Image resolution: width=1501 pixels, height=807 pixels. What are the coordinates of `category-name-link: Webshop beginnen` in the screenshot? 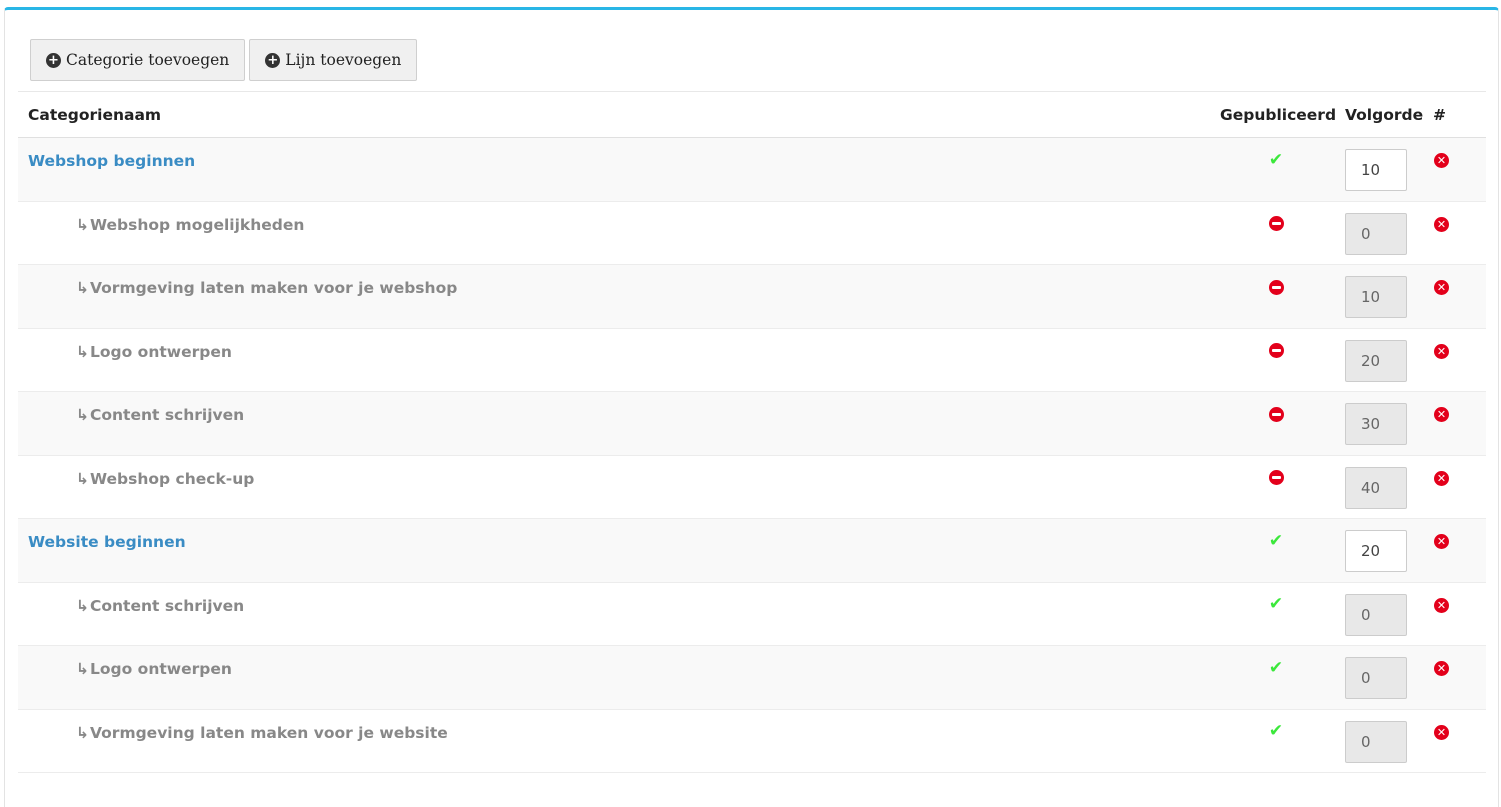 It's located at (111, 161).